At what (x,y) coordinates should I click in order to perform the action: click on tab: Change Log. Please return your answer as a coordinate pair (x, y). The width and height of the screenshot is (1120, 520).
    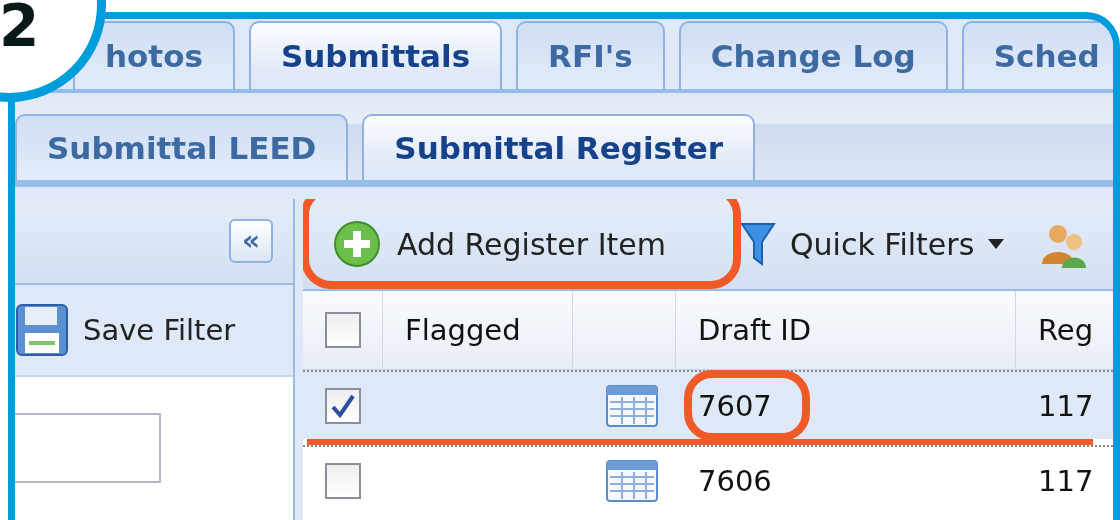
    Looking at the image, I should click on (813, 55).